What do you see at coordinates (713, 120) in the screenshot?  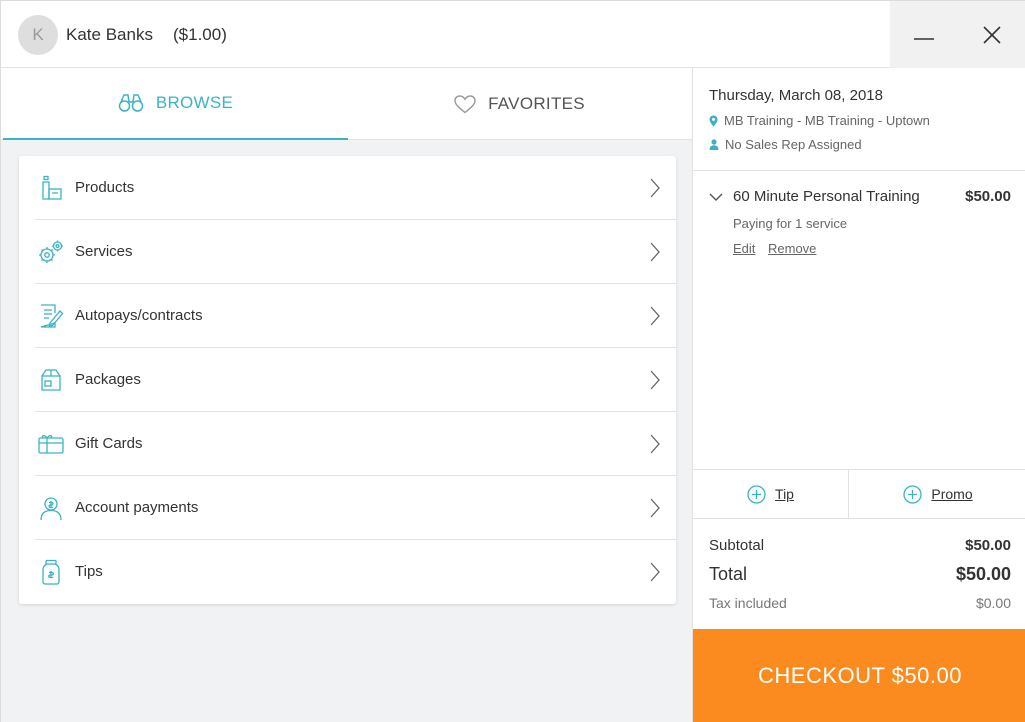 I see `location-pin-icon` at bounding box center [713, 120].